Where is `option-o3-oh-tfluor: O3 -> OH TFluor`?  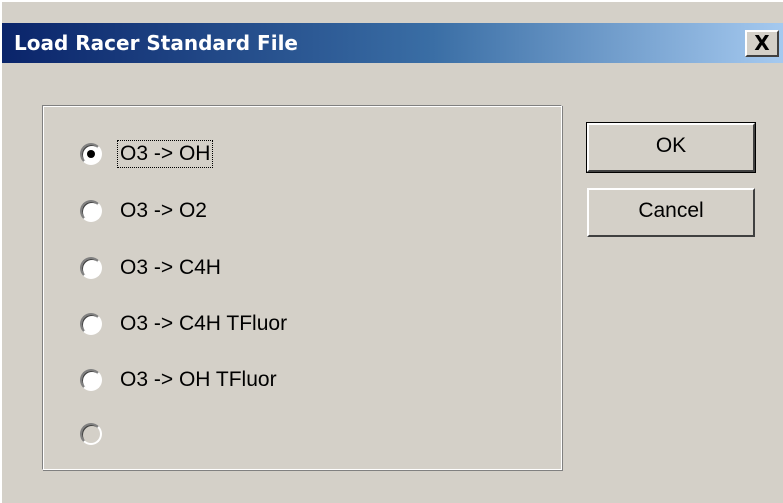 option-o3-oh-tfluor: O3 -> OH TFluor is located at coordinates (179, 380).